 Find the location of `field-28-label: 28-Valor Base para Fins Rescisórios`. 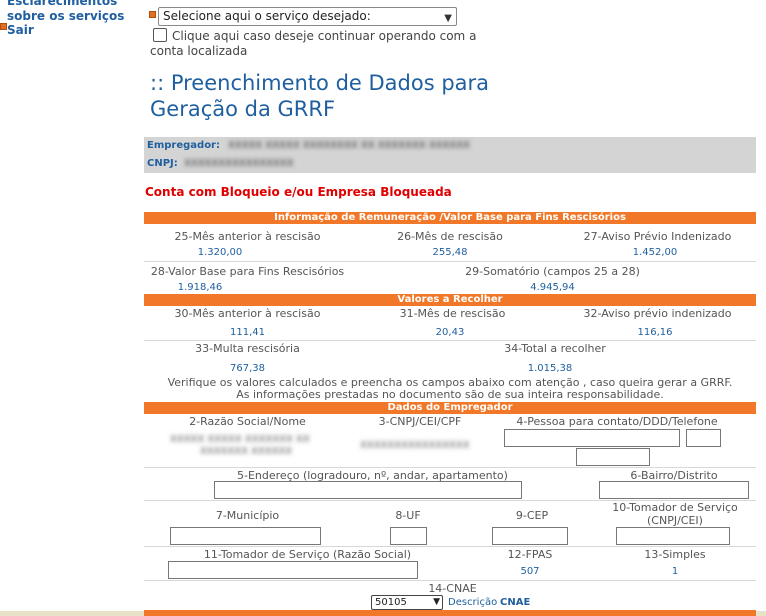

field-28-label: 28-Valor Base para Fins Rescisórios is located at coordinates (247, 271).